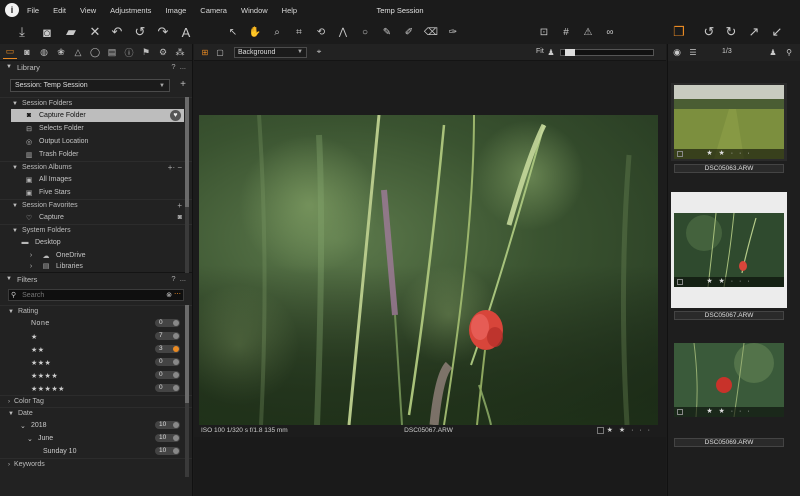 The width and height of the screenshot is (800, 496). Describe the element at coordinates (186, 32) in the screenshot. I see `text-icon: A` at that location.